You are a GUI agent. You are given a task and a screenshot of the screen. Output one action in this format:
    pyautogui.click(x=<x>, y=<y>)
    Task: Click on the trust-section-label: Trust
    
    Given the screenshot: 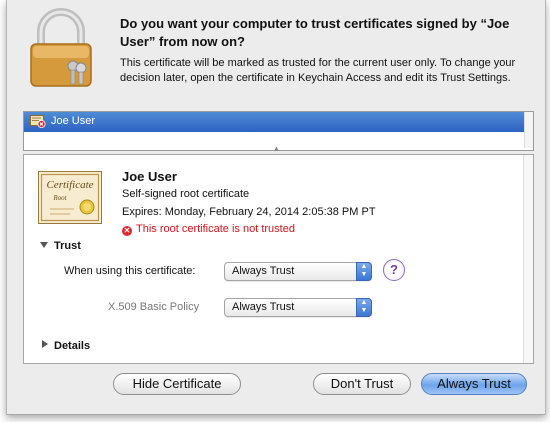 What is the action you would take?
    pyautogui.click(x=67, y=246)
    